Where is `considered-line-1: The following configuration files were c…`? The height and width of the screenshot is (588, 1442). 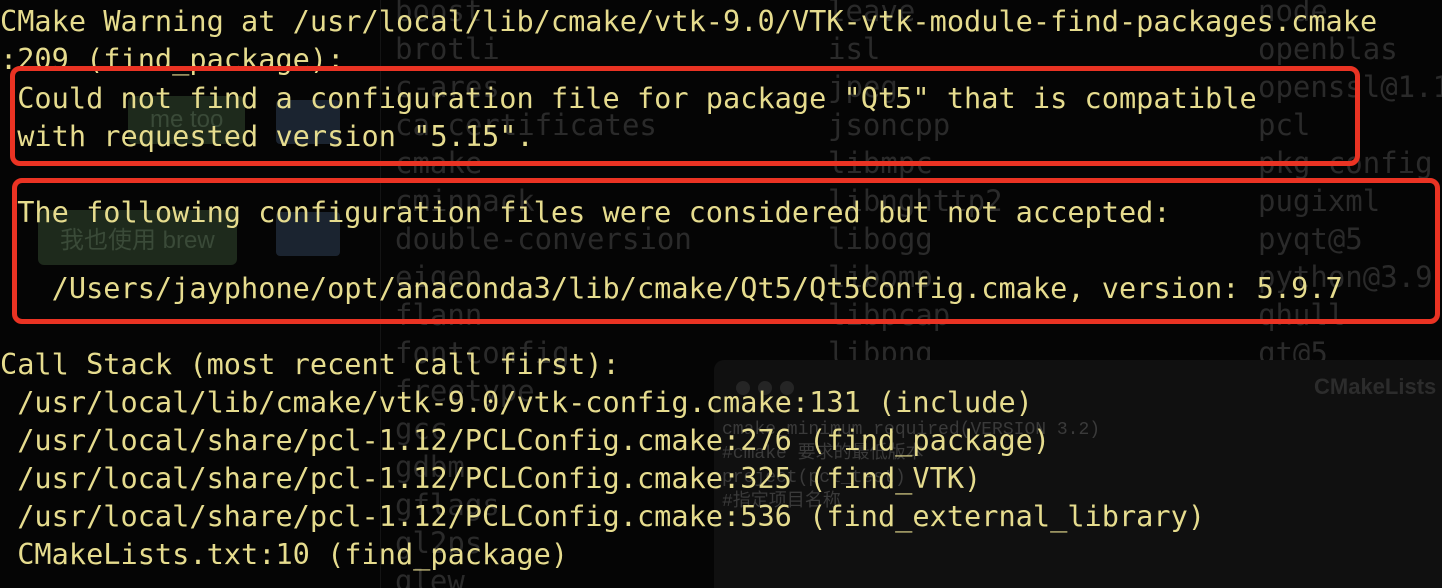 considered-line-1: The following configuration files were c… is located at coordinates (585, 212).